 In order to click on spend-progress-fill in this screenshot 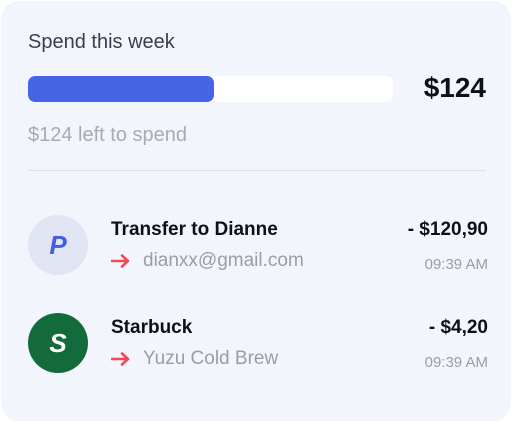, I will do `click(121, 89)`.